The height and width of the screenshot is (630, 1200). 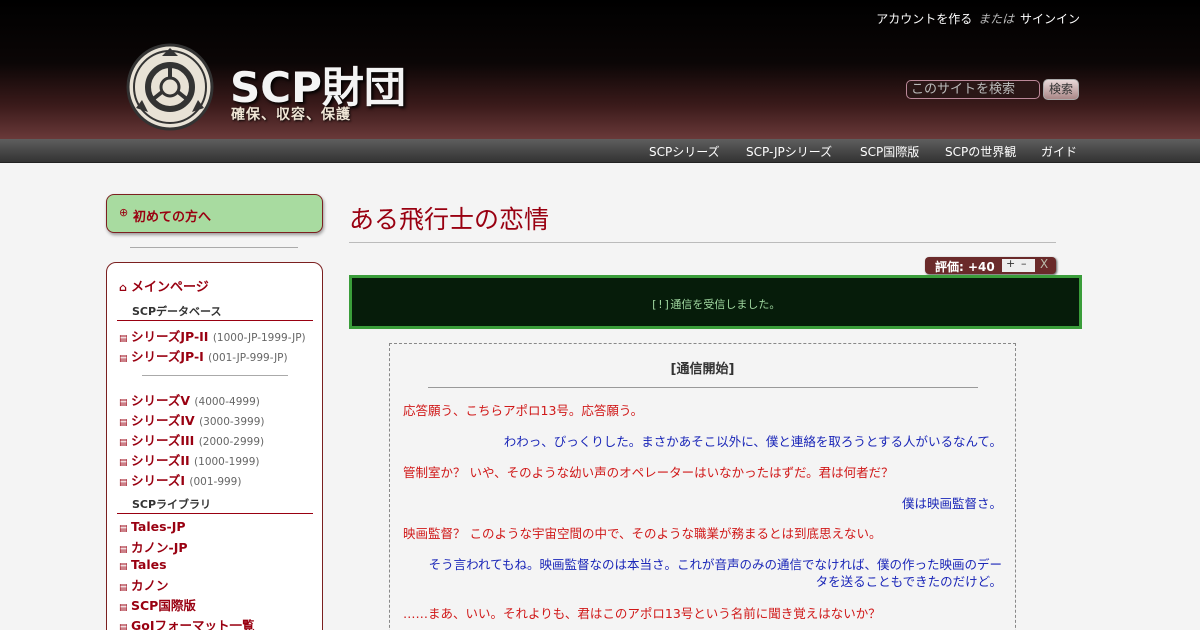 What do you see at coordinates (172, 217) in the screenshot?
I see `welcome-label: 初めての方へ` at bounding box center [172, 217].